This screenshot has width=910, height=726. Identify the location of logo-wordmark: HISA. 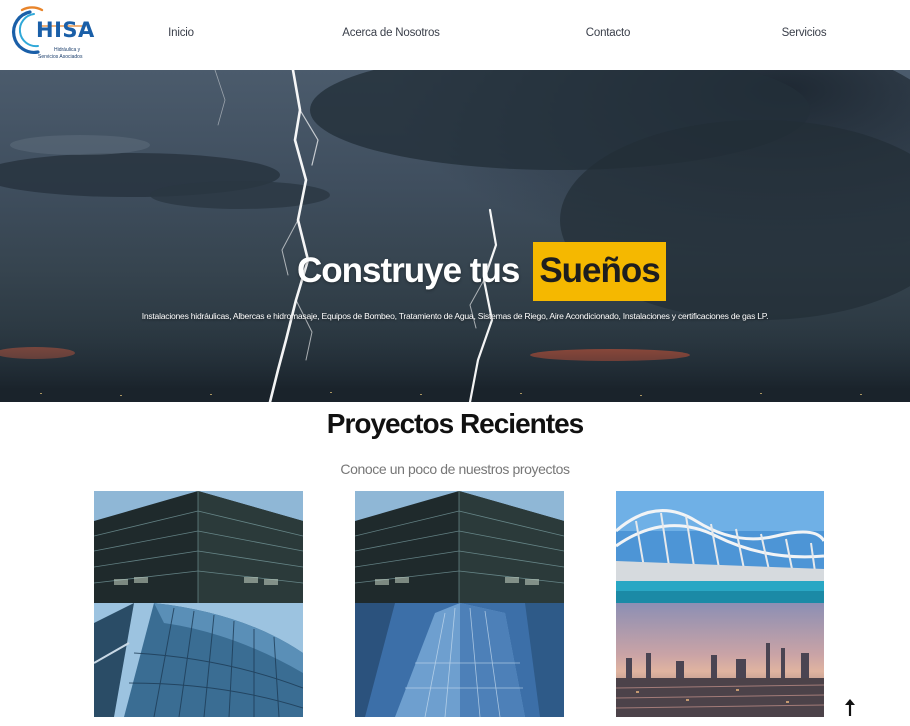
(65, 30).